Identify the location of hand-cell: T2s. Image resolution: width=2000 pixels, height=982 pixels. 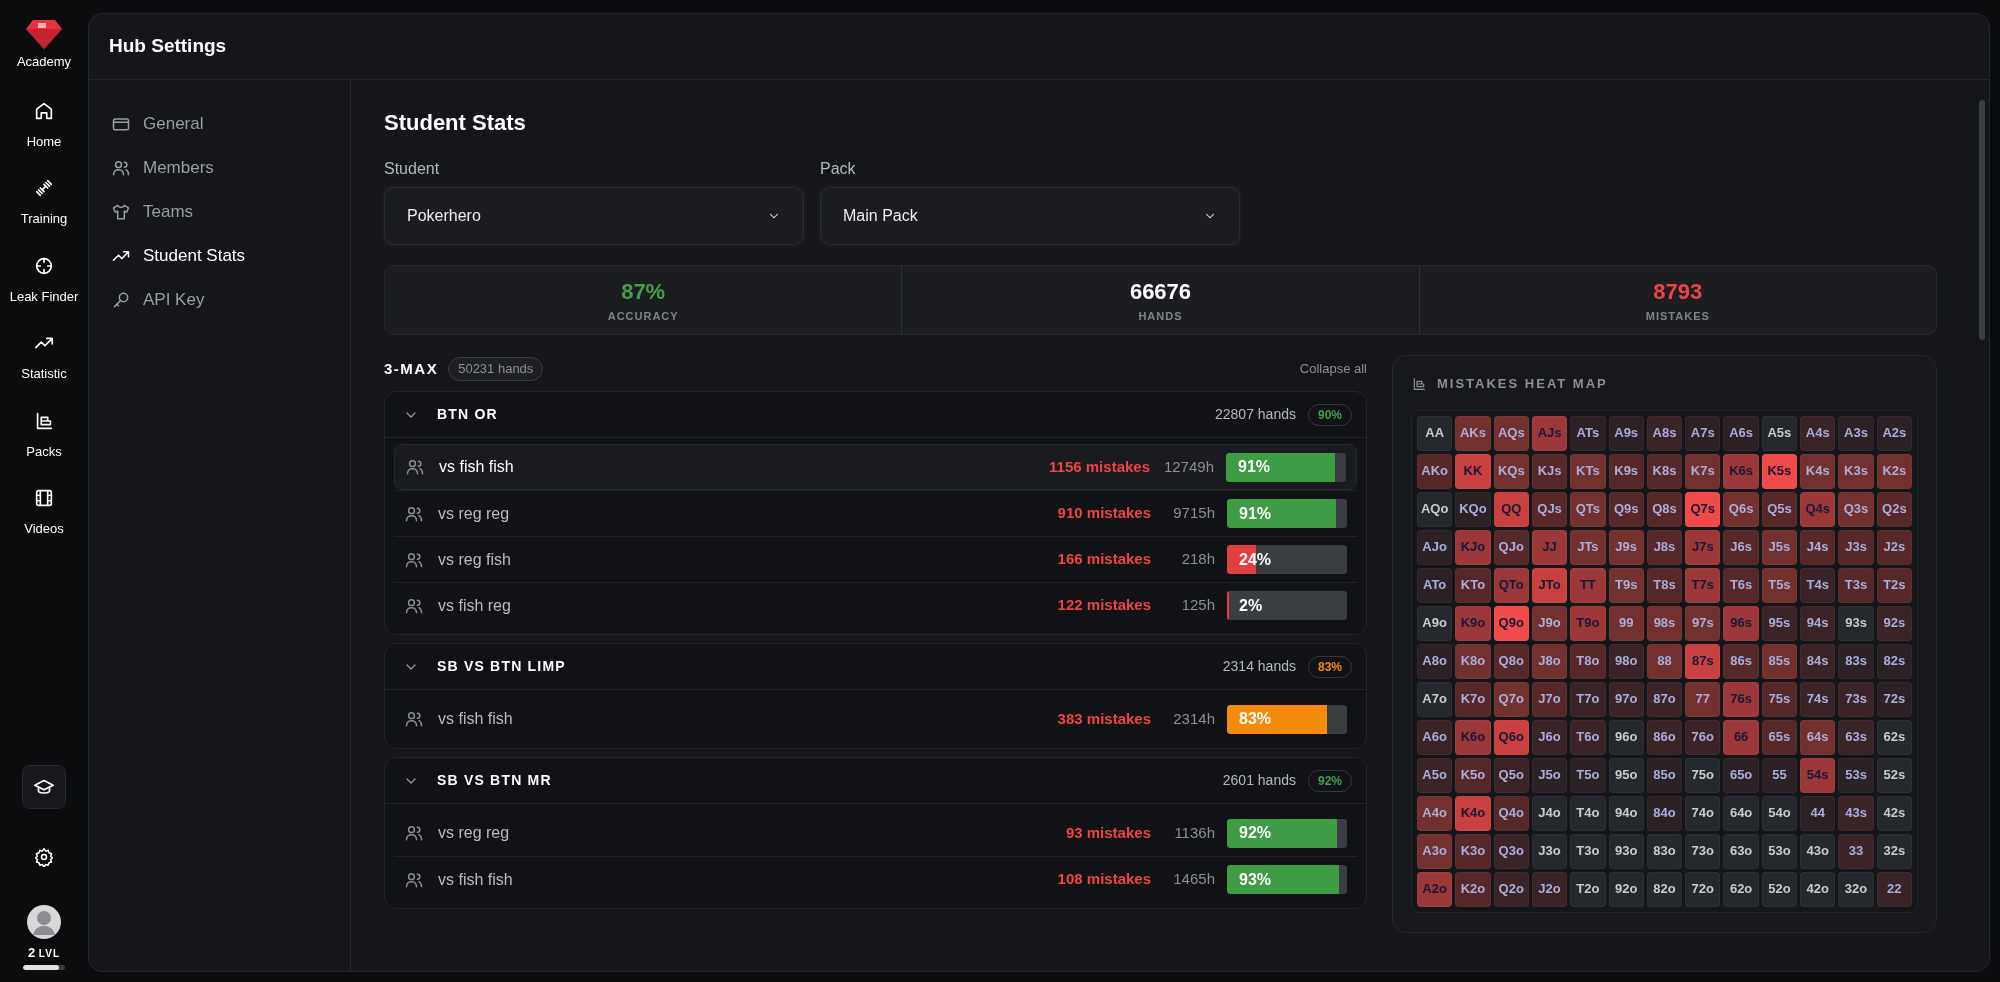
(1894, 585).